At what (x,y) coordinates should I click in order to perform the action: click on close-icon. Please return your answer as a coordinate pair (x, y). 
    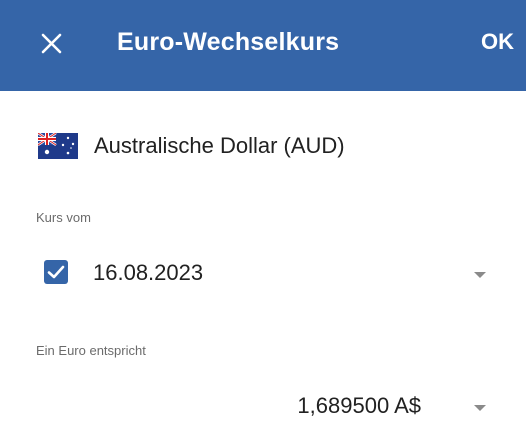
    Looking at the image, I should click on (51, 43).